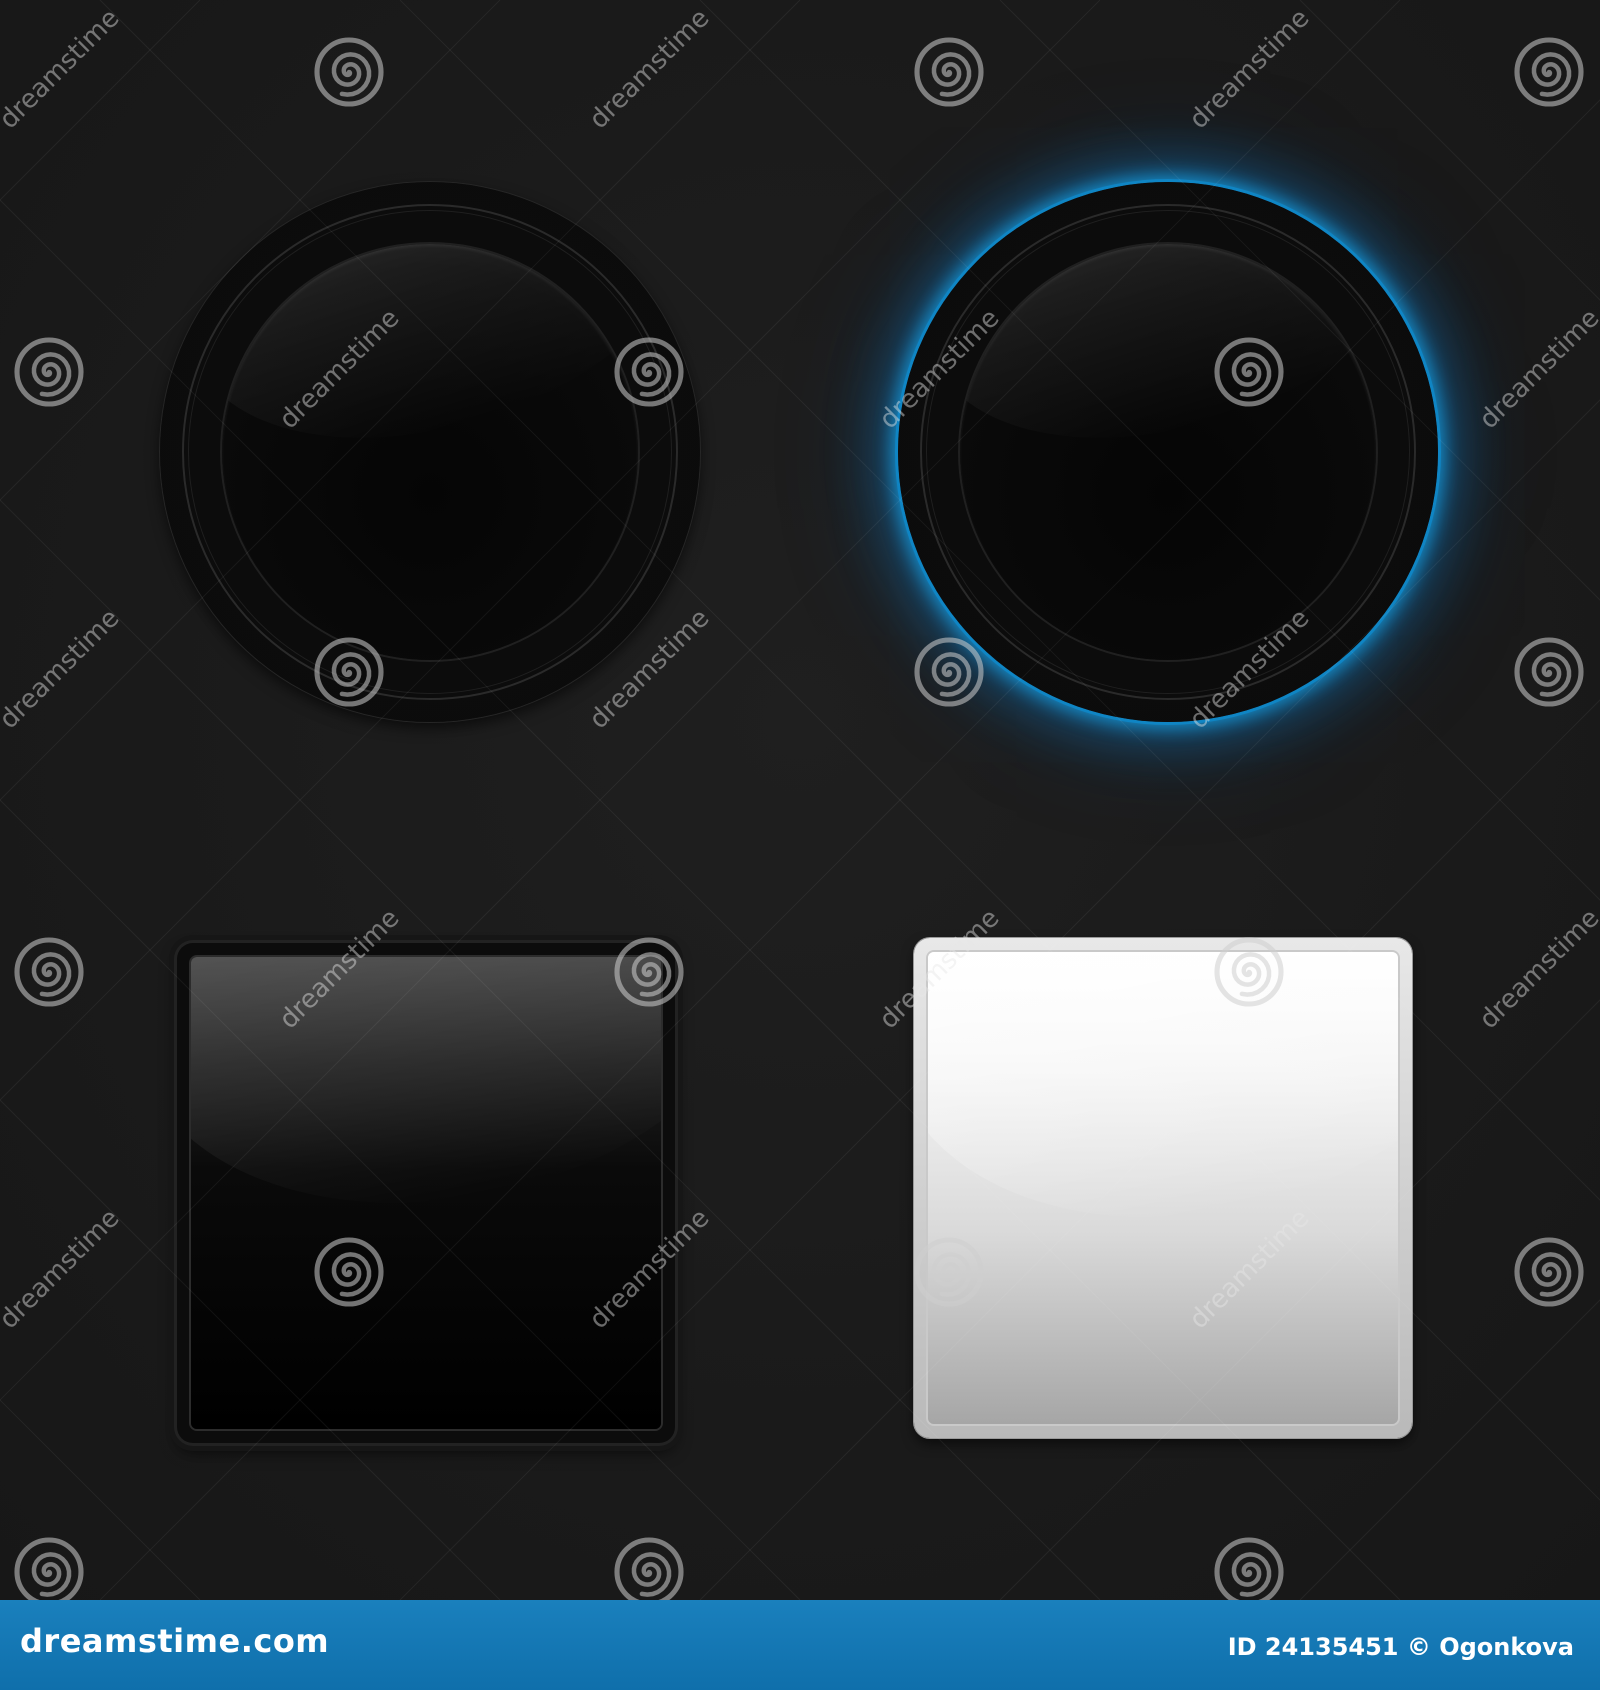  What do you see at coordinates (800, 1645) in the screenshot?
I see `footer-bar: dreamstime.com ID 24135451 © Ogonkova` at bounding box center [800, 1645].